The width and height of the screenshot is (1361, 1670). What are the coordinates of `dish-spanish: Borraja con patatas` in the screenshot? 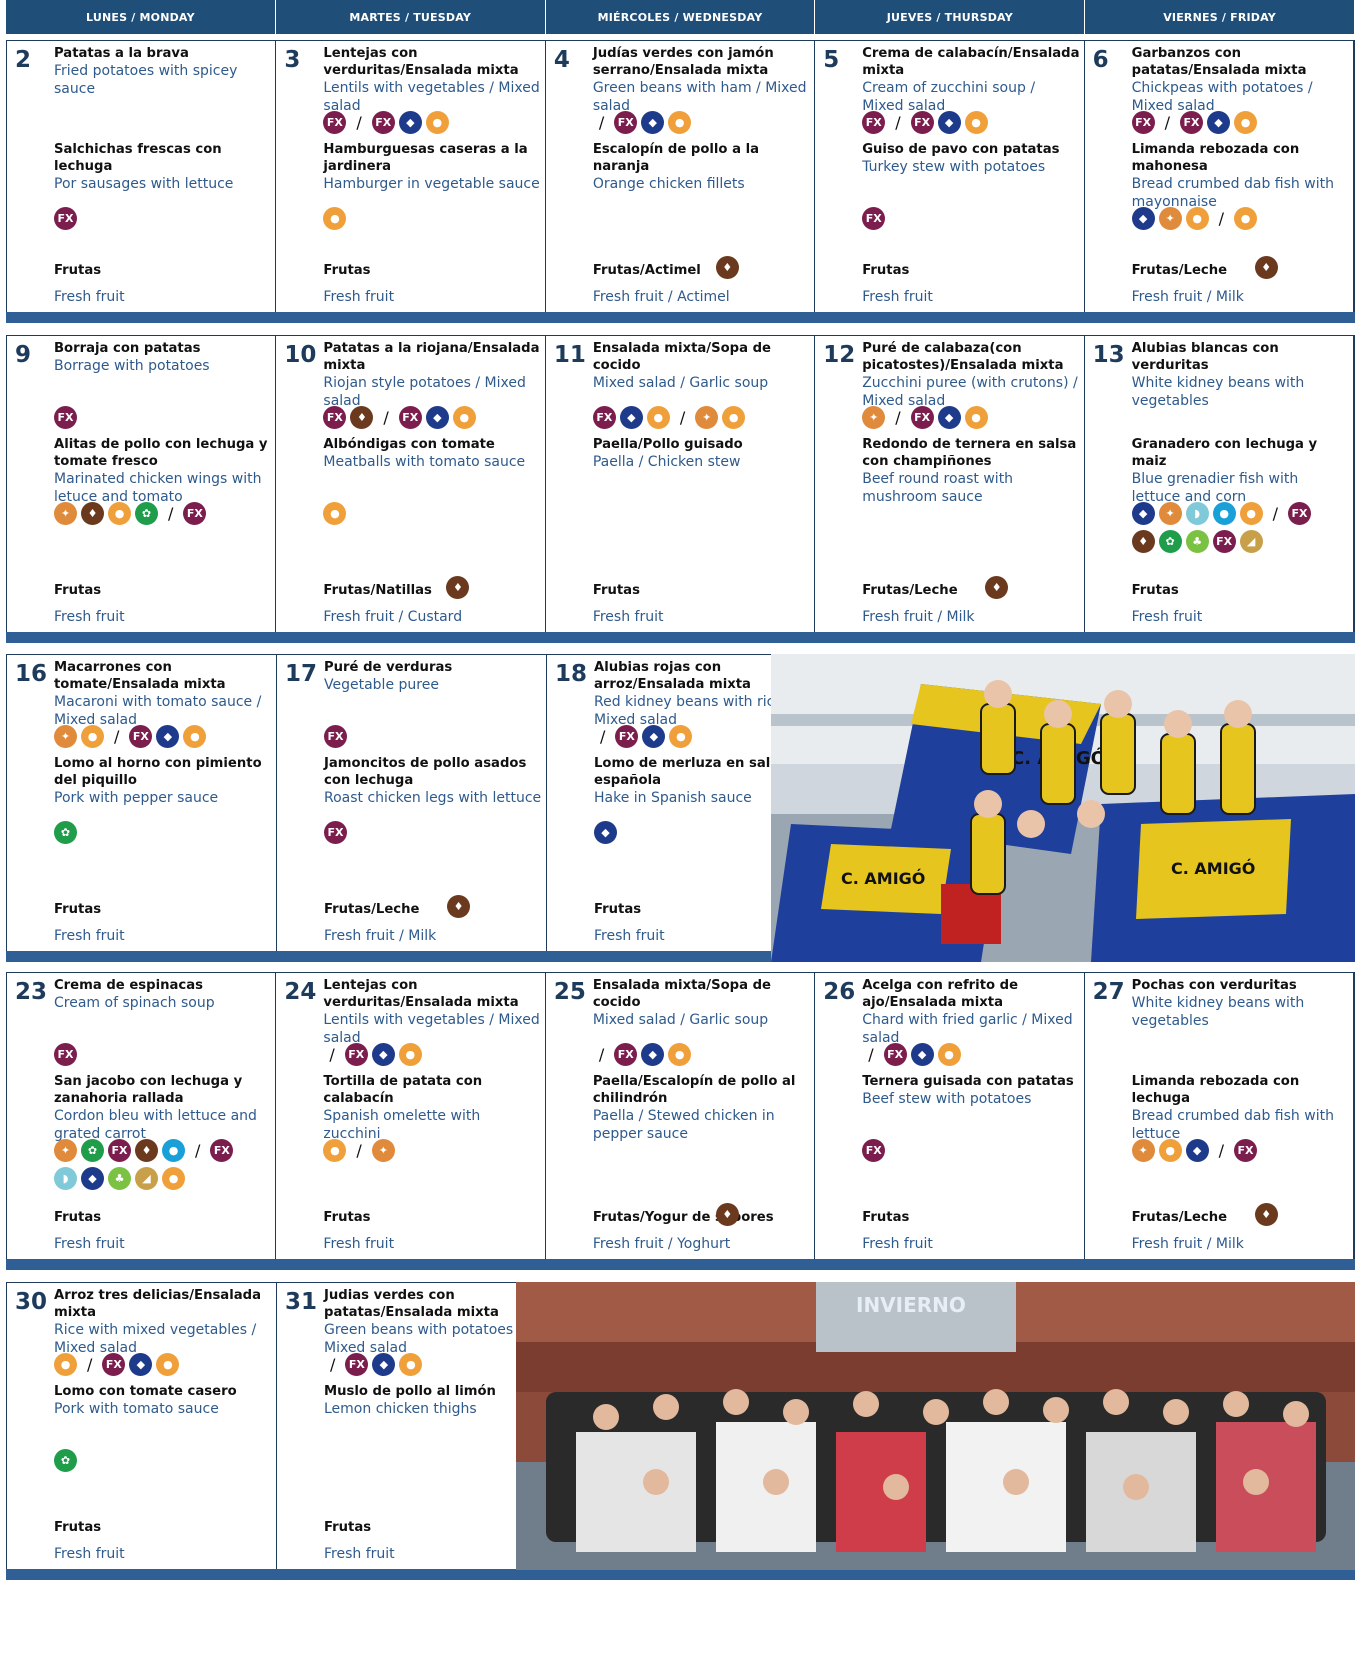 It's located at (127, 348).